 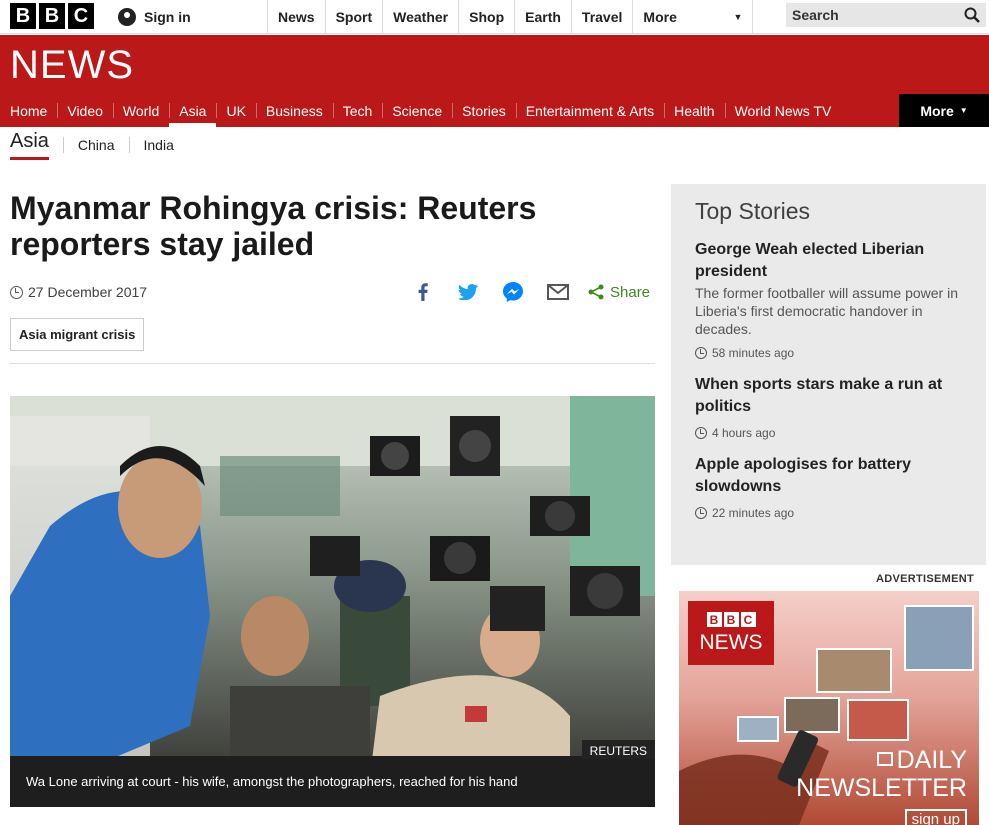 What do you see at coordinates (881, 788) in the screenshot?
I see `ad-newsletter: NEWSLETTER` at bounding box center [881, 788].